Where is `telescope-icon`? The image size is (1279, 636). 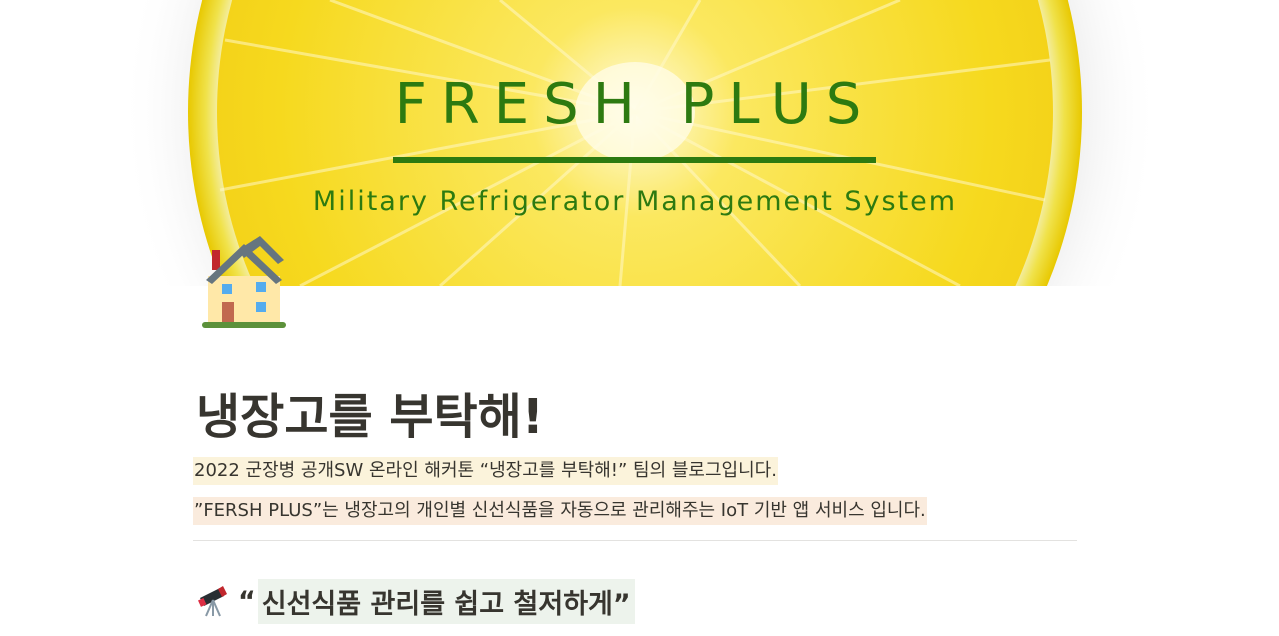 telescope-icon is located at coordinates (212, 601).